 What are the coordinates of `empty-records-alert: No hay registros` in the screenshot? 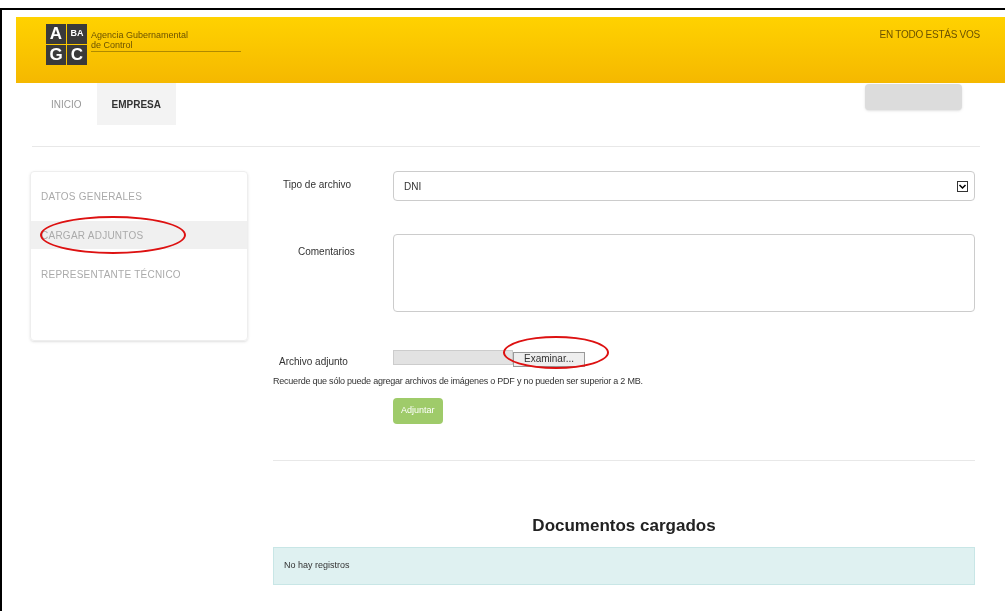 It's located at (624, 566).